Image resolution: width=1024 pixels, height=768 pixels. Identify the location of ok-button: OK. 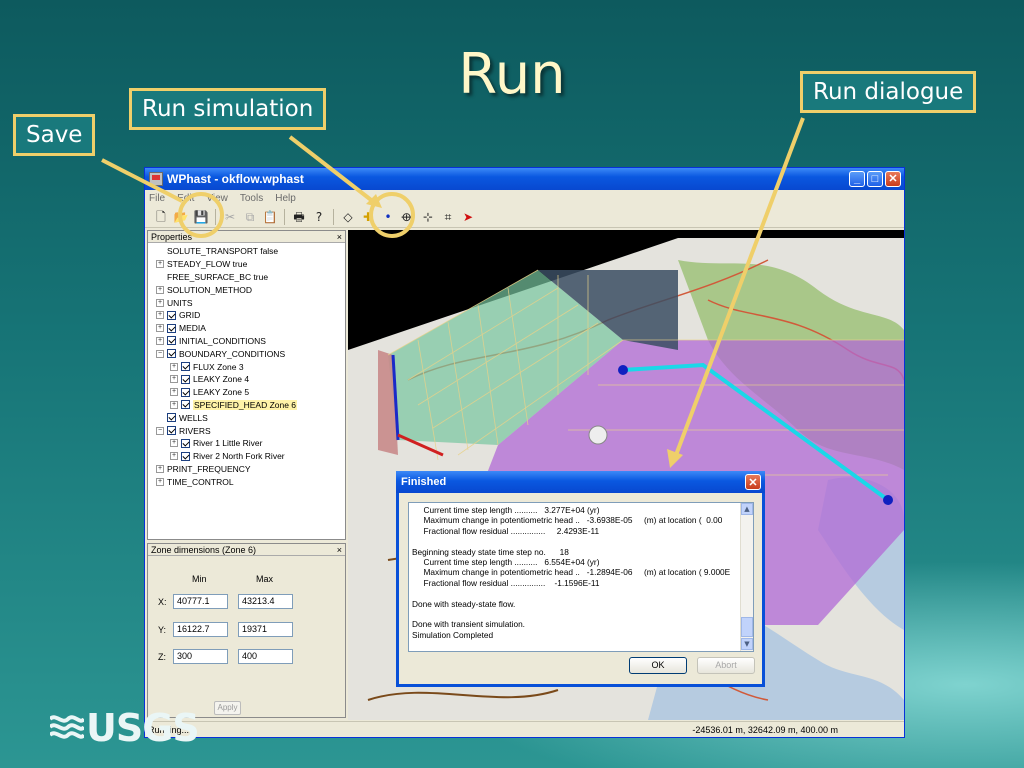
(658, 665).